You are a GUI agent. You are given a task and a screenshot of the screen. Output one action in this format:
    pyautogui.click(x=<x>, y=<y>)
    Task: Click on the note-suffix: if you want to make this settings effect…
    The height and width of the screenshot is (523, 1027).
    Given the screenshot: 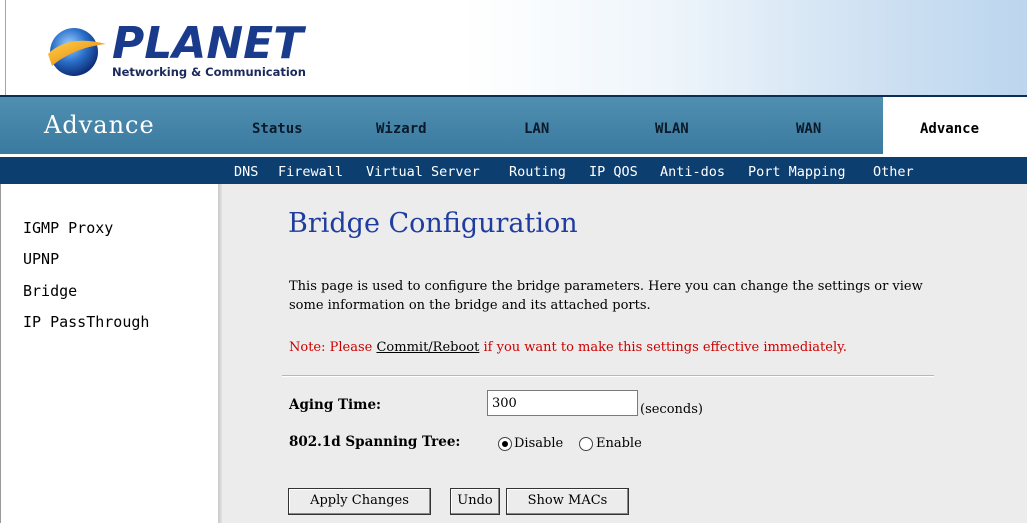 What is the action you would take?
    pyautogui.click(x=663, y=347)
    